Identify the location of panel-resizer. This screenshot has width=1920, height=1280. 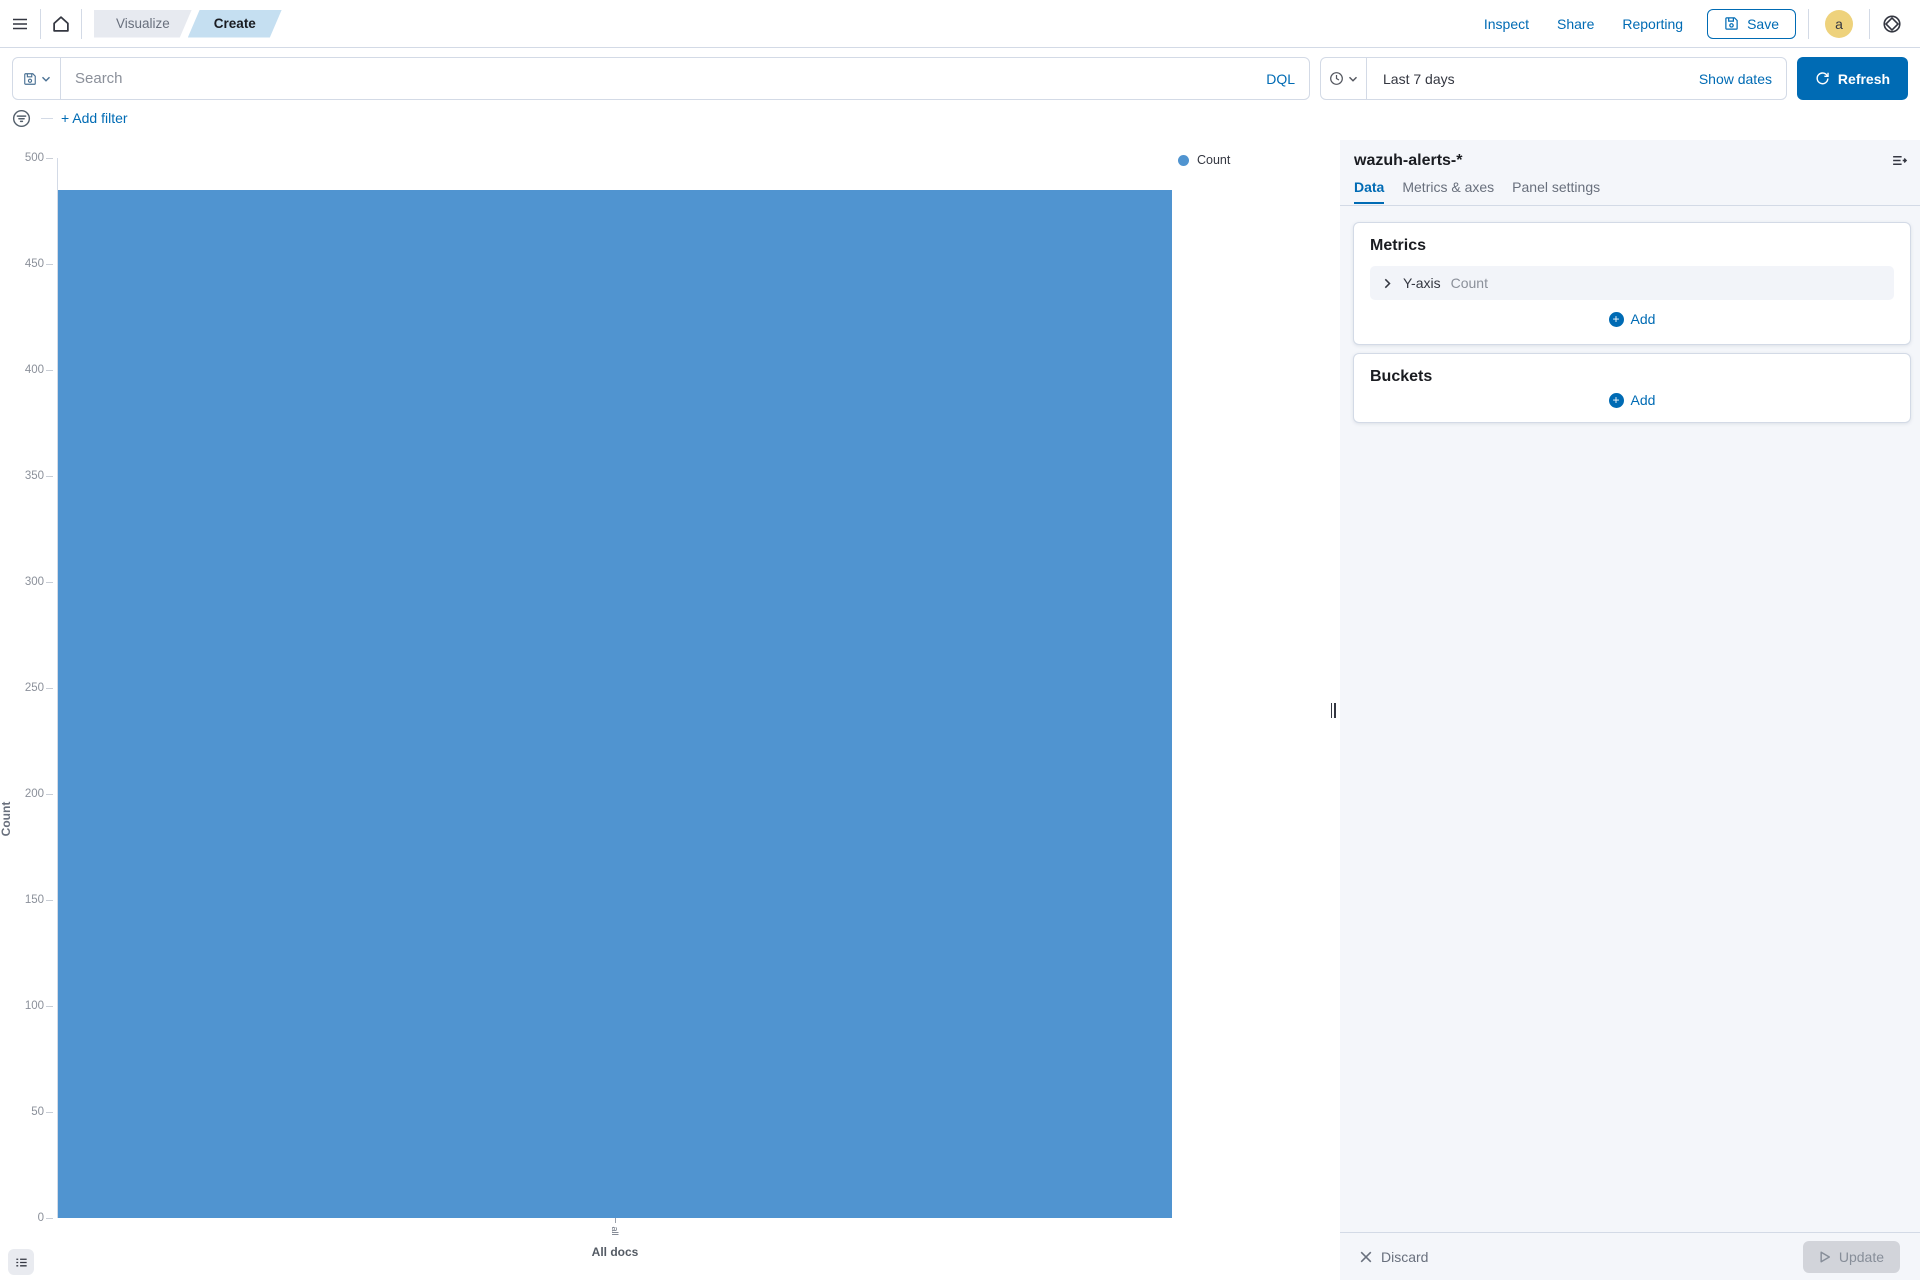
(1333, 710).